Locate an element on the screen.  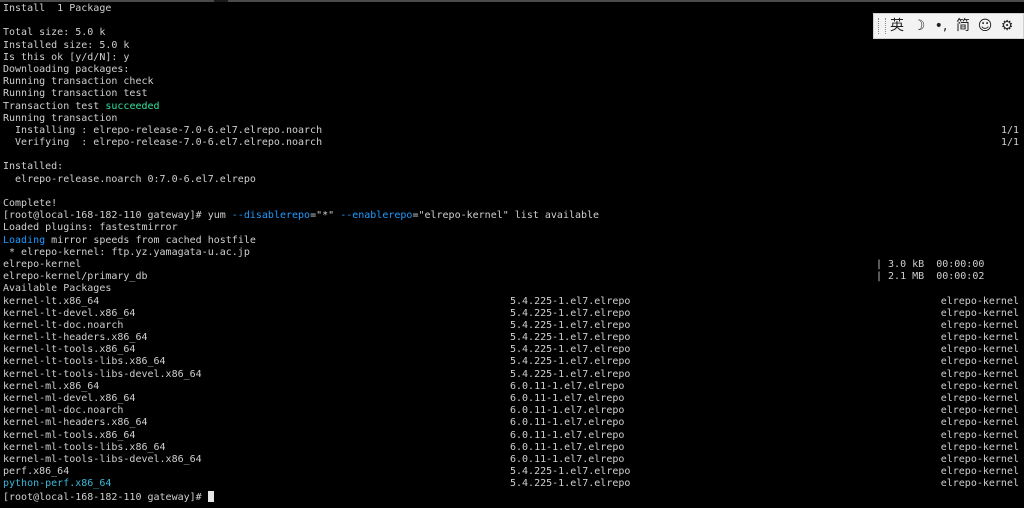
package-name: kernel-ml-devel.x86_64 is located at coordinates (69, 398).